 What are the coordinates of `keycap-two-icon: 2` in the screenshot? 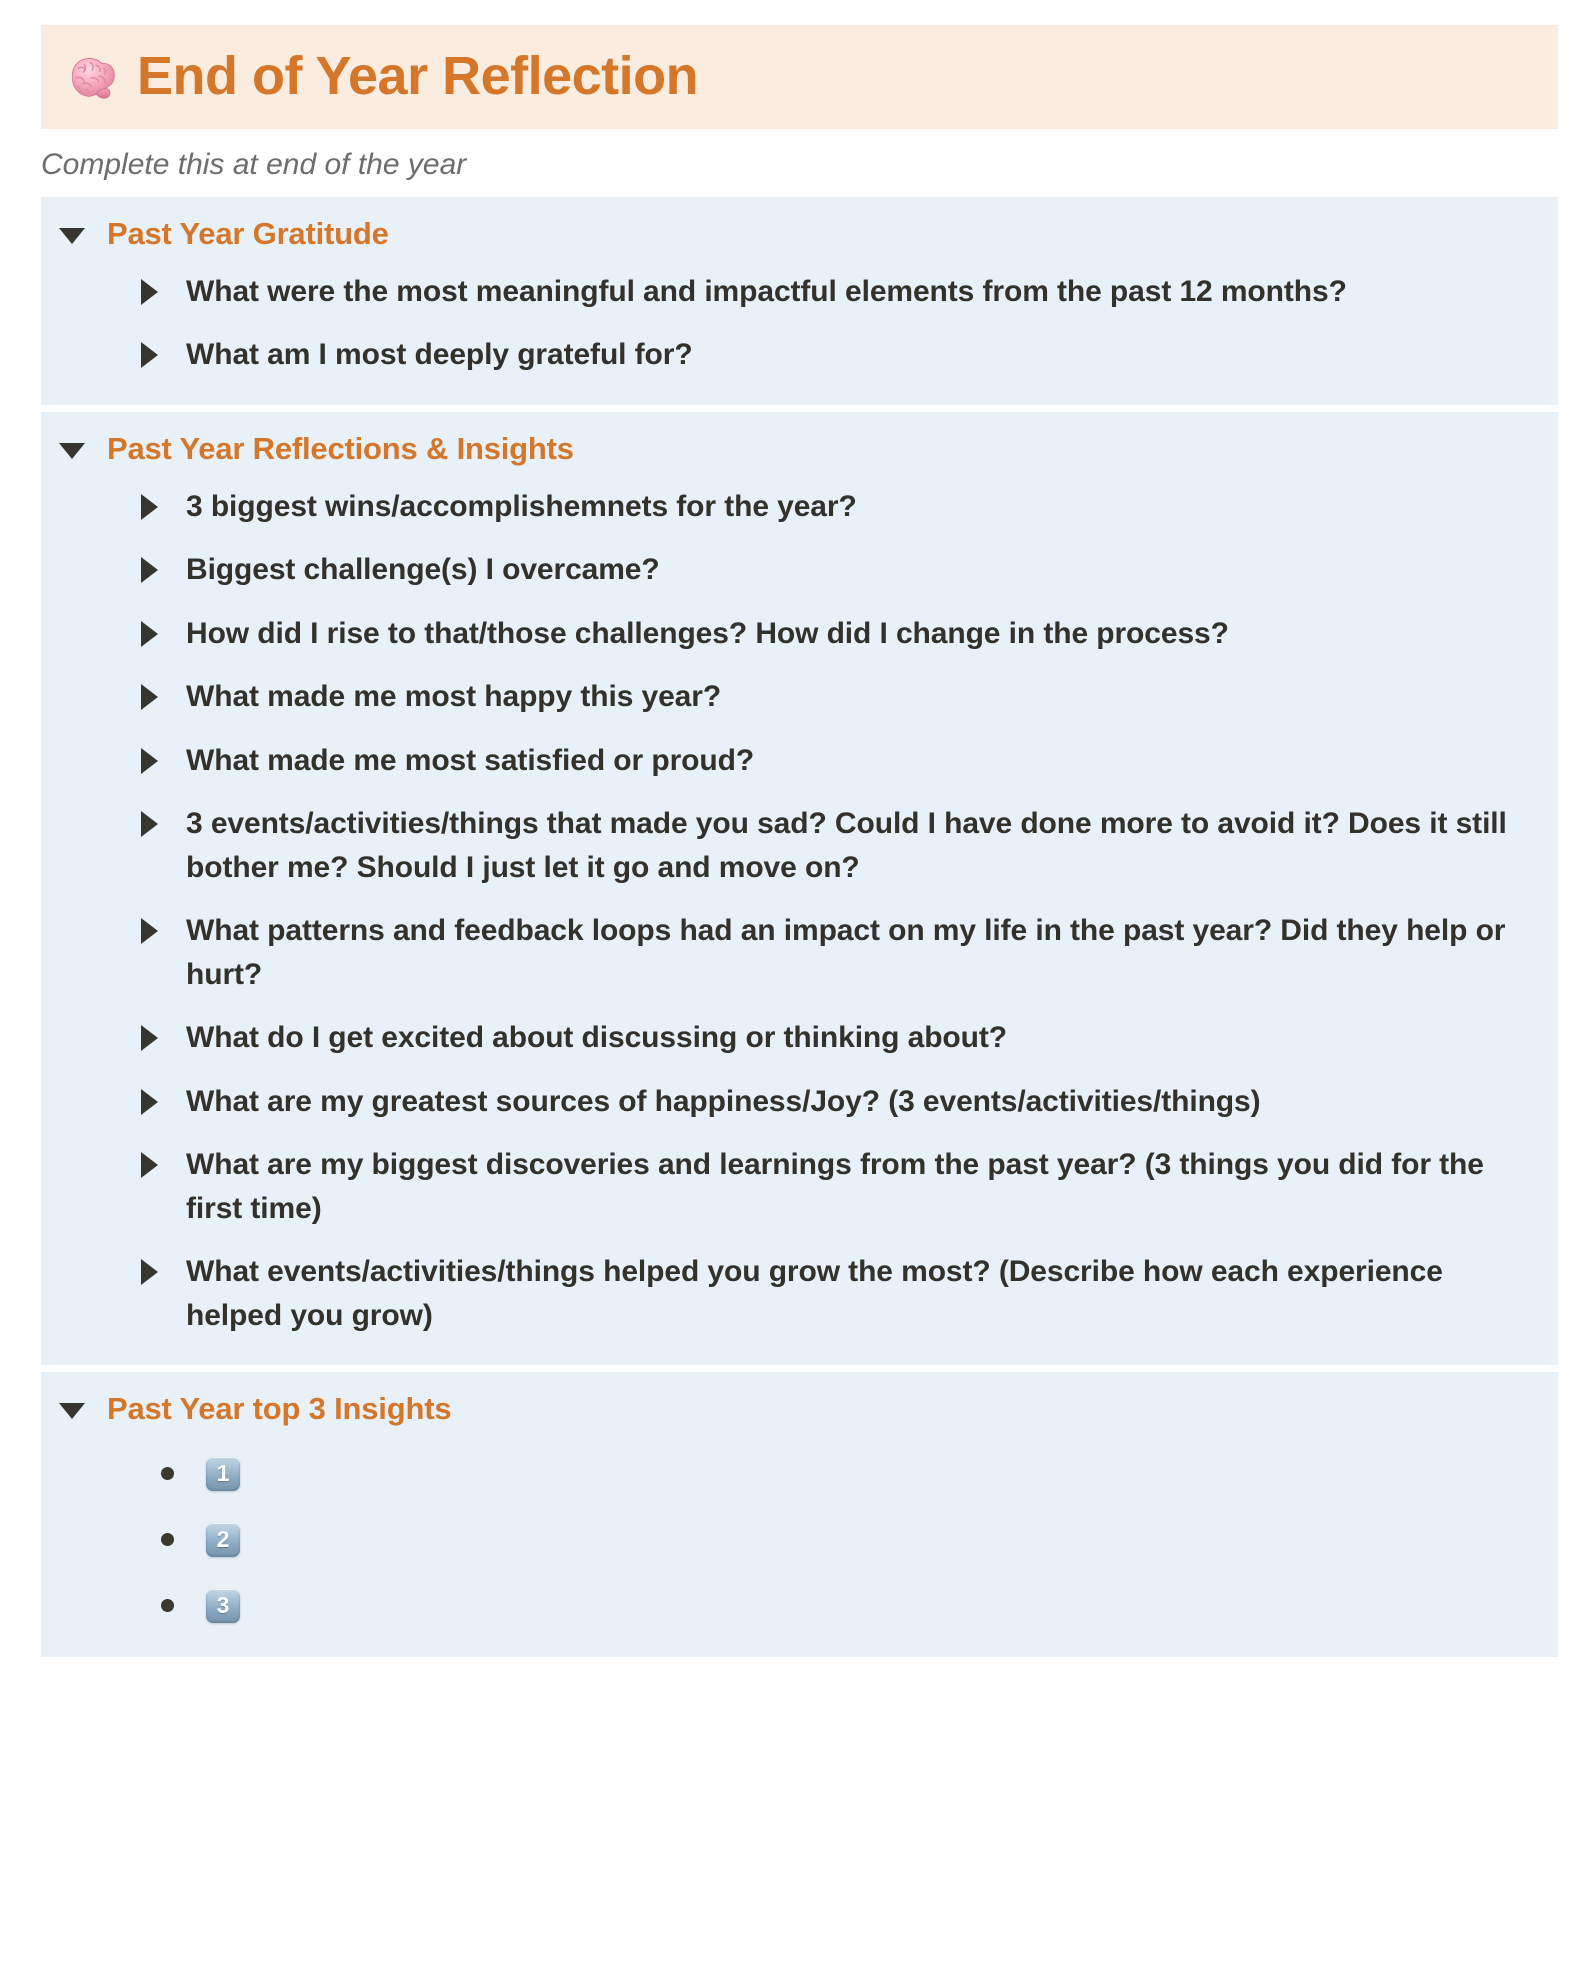 It's located at (223, 1539).